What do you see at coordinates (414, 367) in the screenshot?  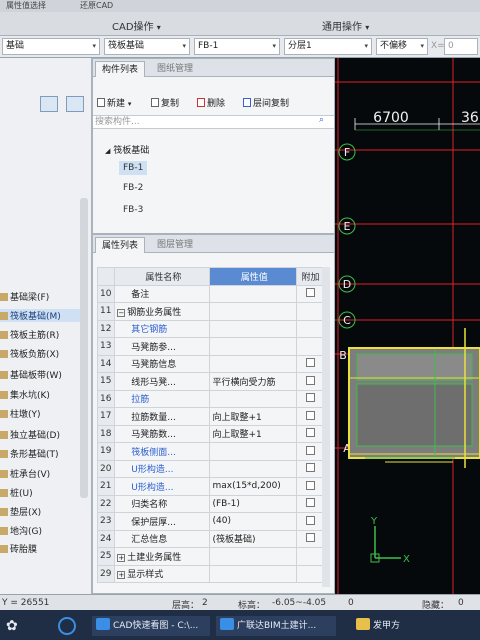 I see `slab-section` at bounding box center [414, 367].